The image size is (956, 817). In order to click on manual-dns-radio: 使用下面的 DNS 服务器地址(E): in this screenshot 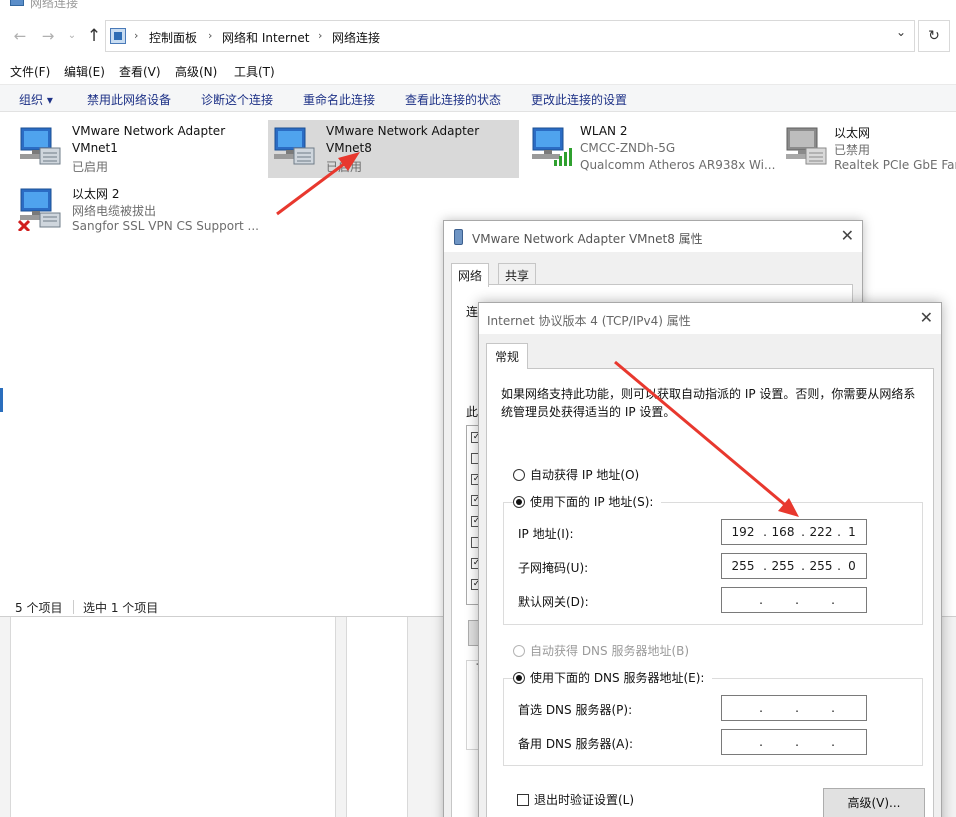, I will do `click(613, 677)`.